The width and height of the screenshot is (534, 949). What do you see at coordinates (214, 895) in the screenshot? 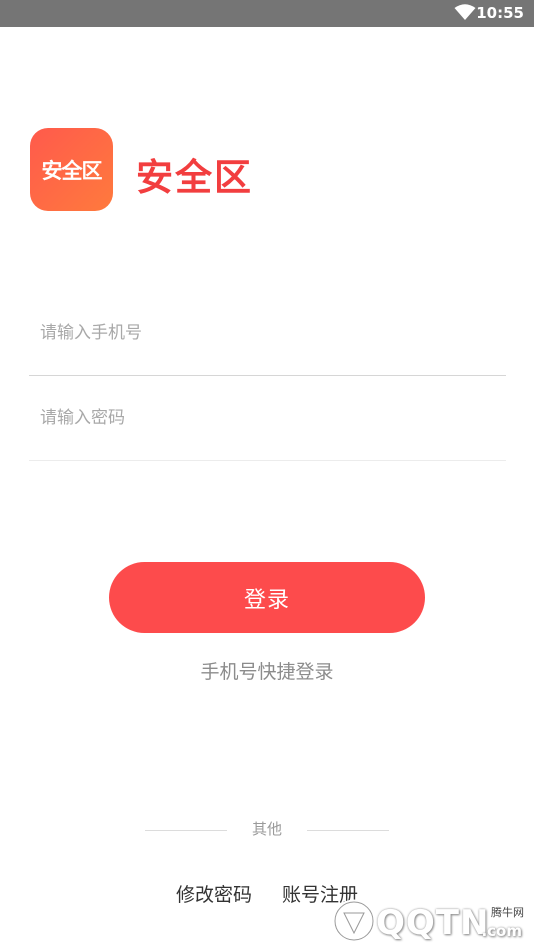
I see `change-password-link: 修改密码` at bounding box center [214, 895].